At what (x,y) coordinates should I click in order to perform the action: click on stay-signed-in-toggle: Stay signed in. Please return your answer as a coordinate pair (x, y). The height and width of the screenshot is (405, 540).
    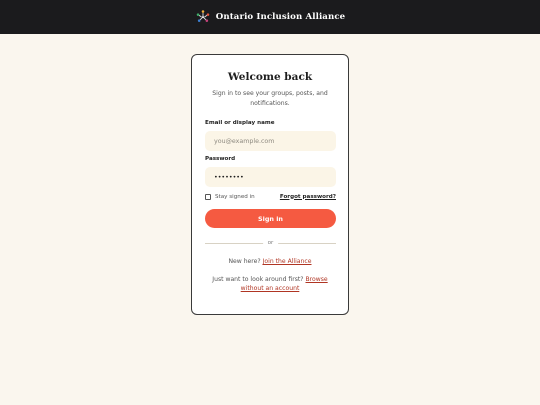
    Looking at the image, I should click on (230, 196).